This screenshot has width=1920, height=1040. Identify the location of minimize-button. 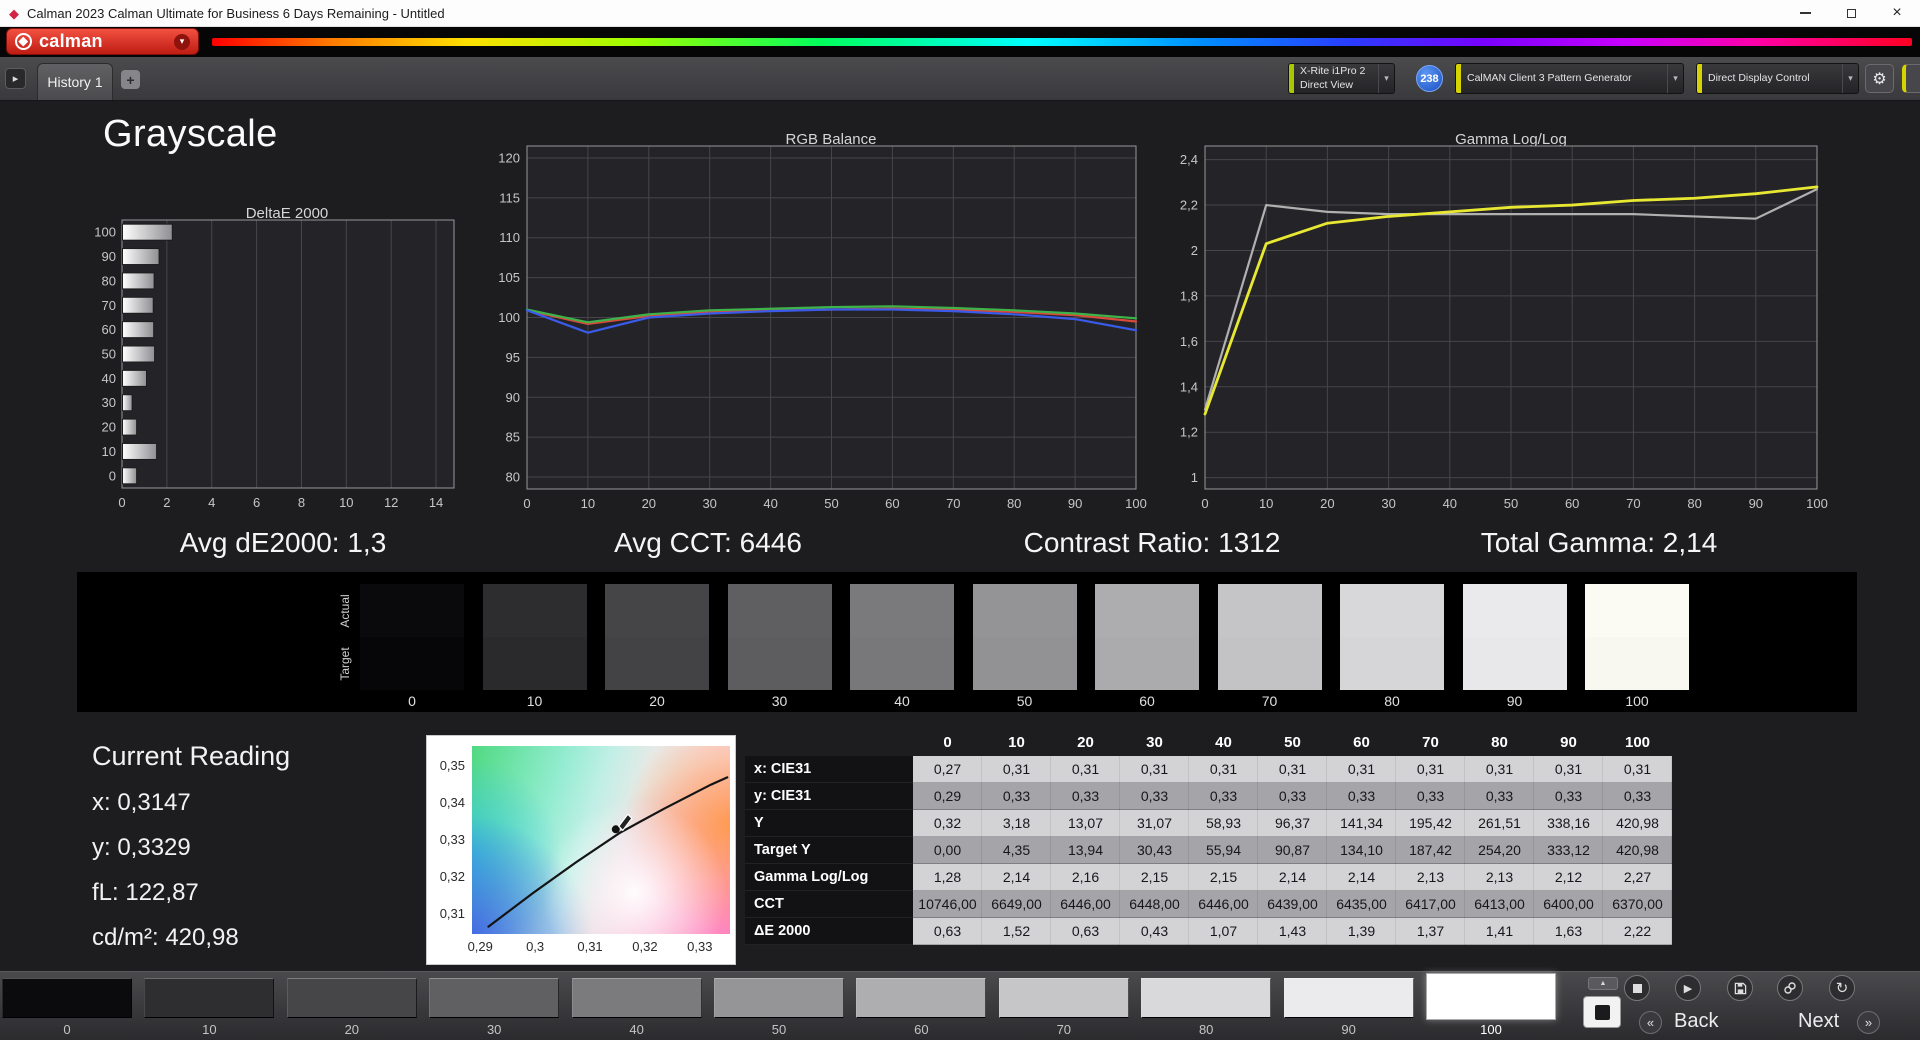
(1805, 13).